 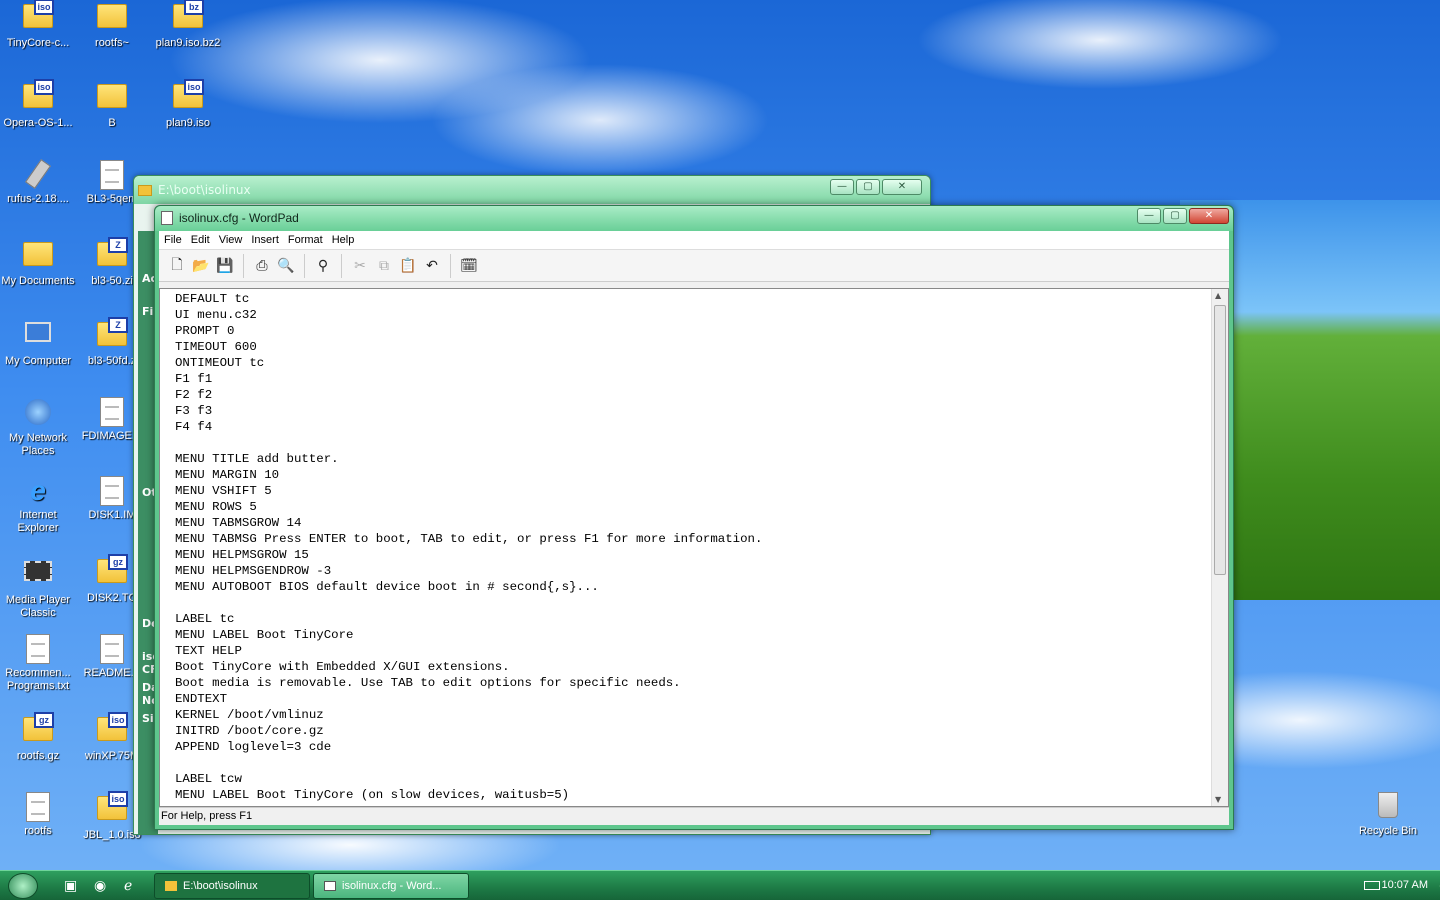 What do you see at coordinates (188, 35) in the screenshot?
I see `desktop-icon: bz plan9.iso.bz2` at bounding box center [188, 35].